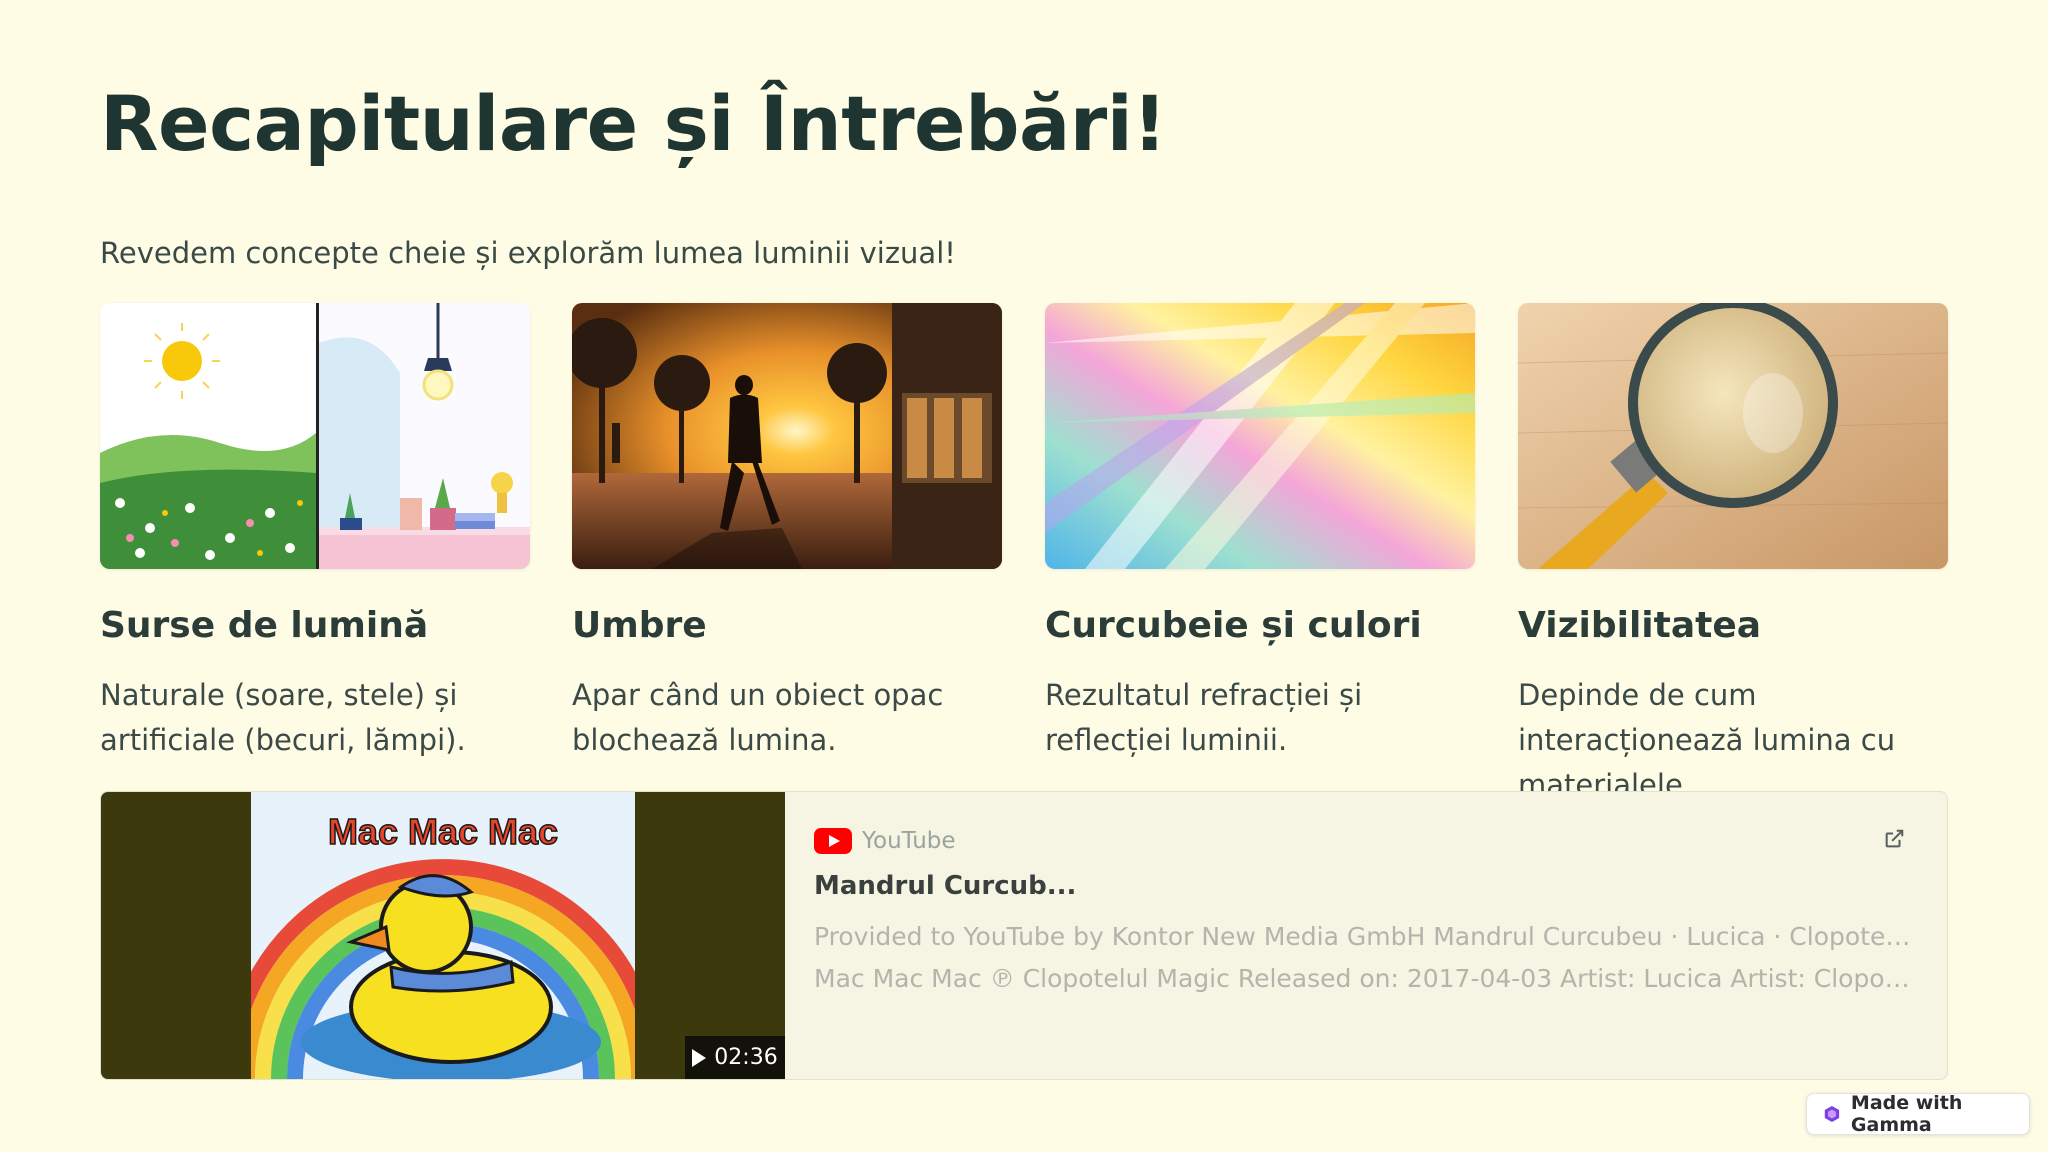  I want to click on card-heading: Curcubeie și culori, so click(1233, 625).